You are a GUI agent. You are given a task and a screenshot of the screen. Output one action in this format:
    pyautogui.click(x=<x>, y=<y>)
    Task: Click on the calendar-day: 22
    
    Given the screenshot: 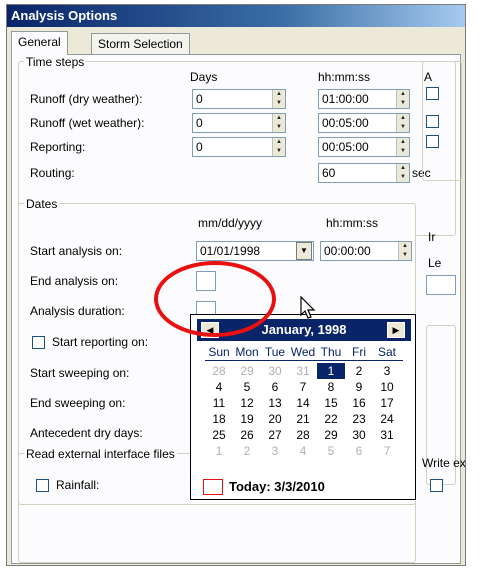 What is the action you would take?
    pyautogui.click(x=331, y=419)
    